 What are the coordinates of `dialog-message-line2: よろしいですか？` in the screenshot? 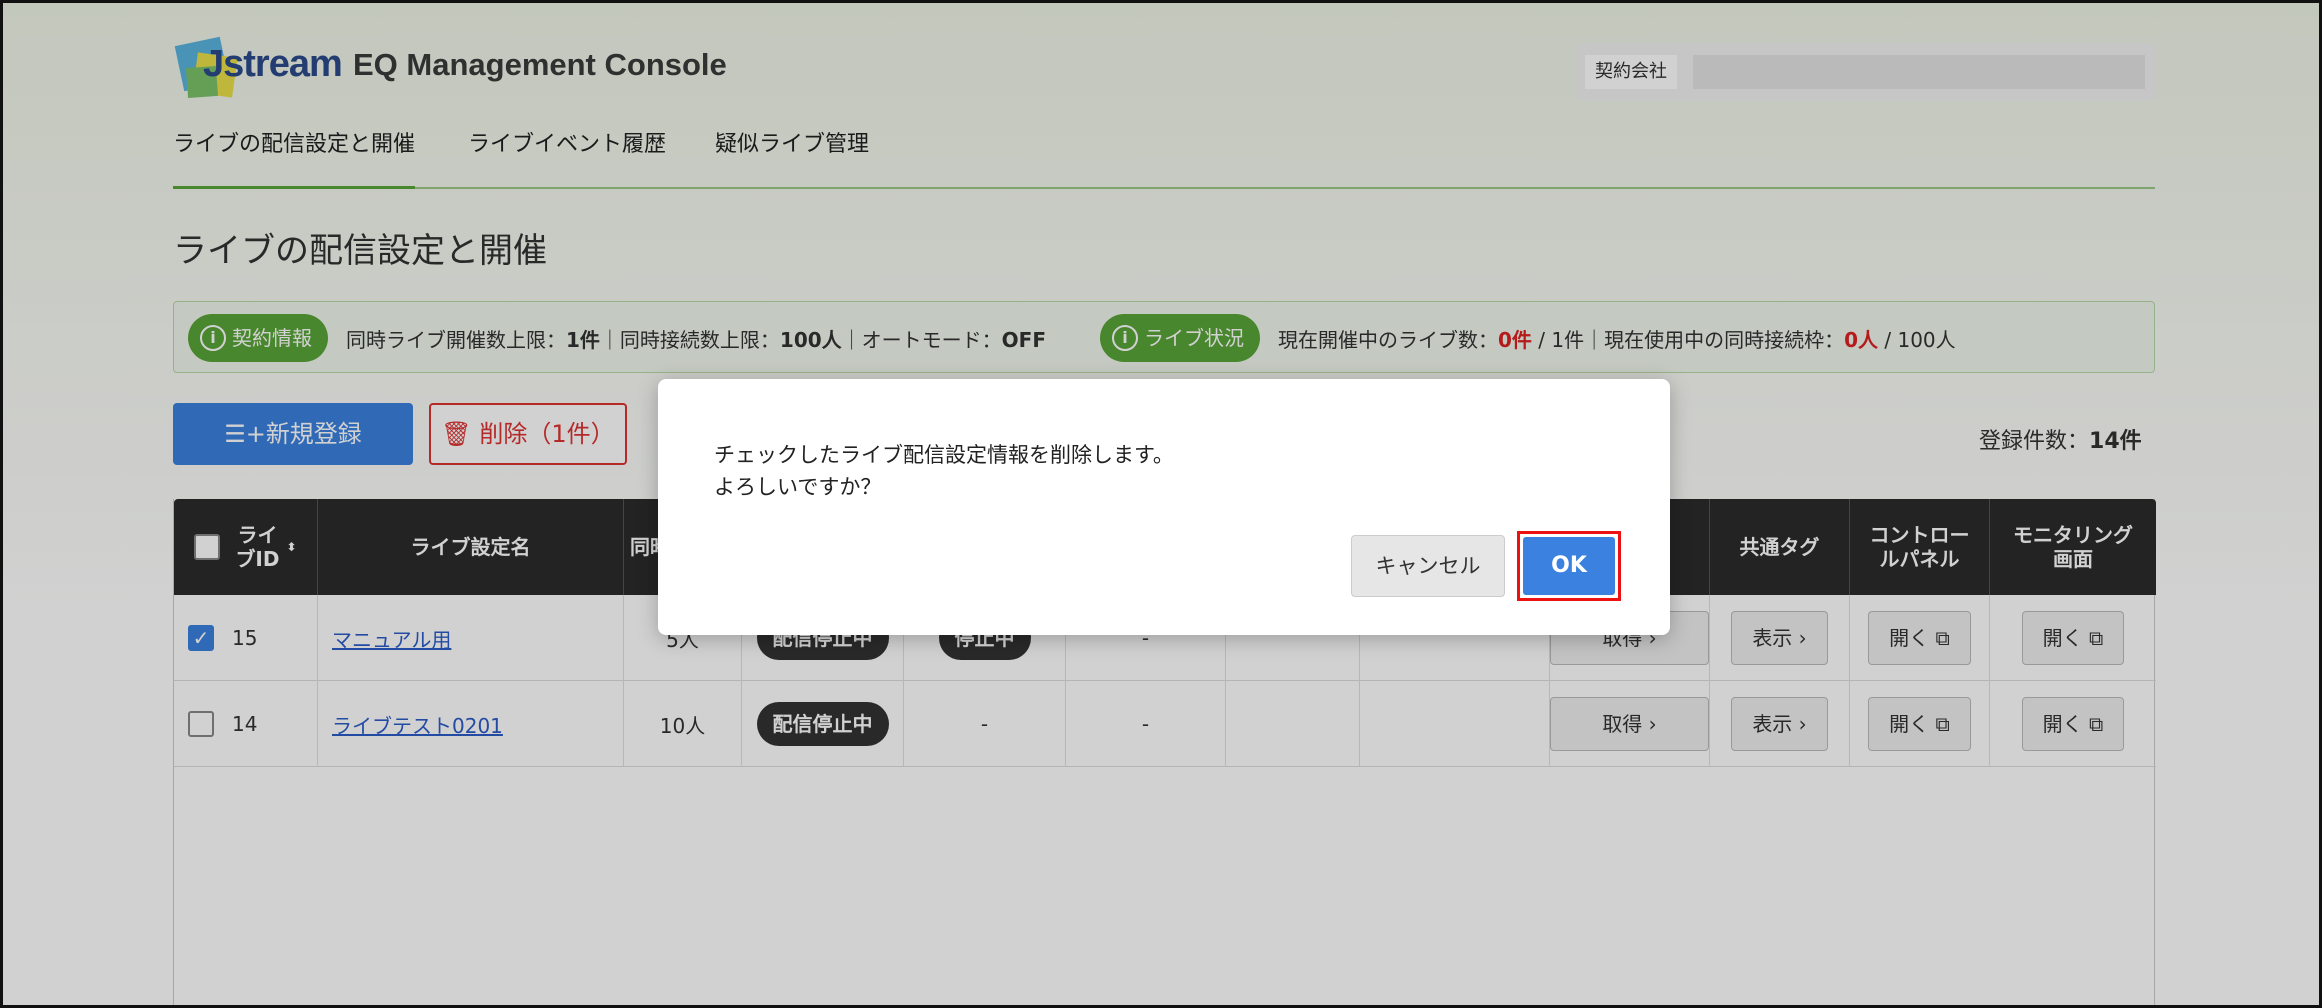 It's located at (798, 487).